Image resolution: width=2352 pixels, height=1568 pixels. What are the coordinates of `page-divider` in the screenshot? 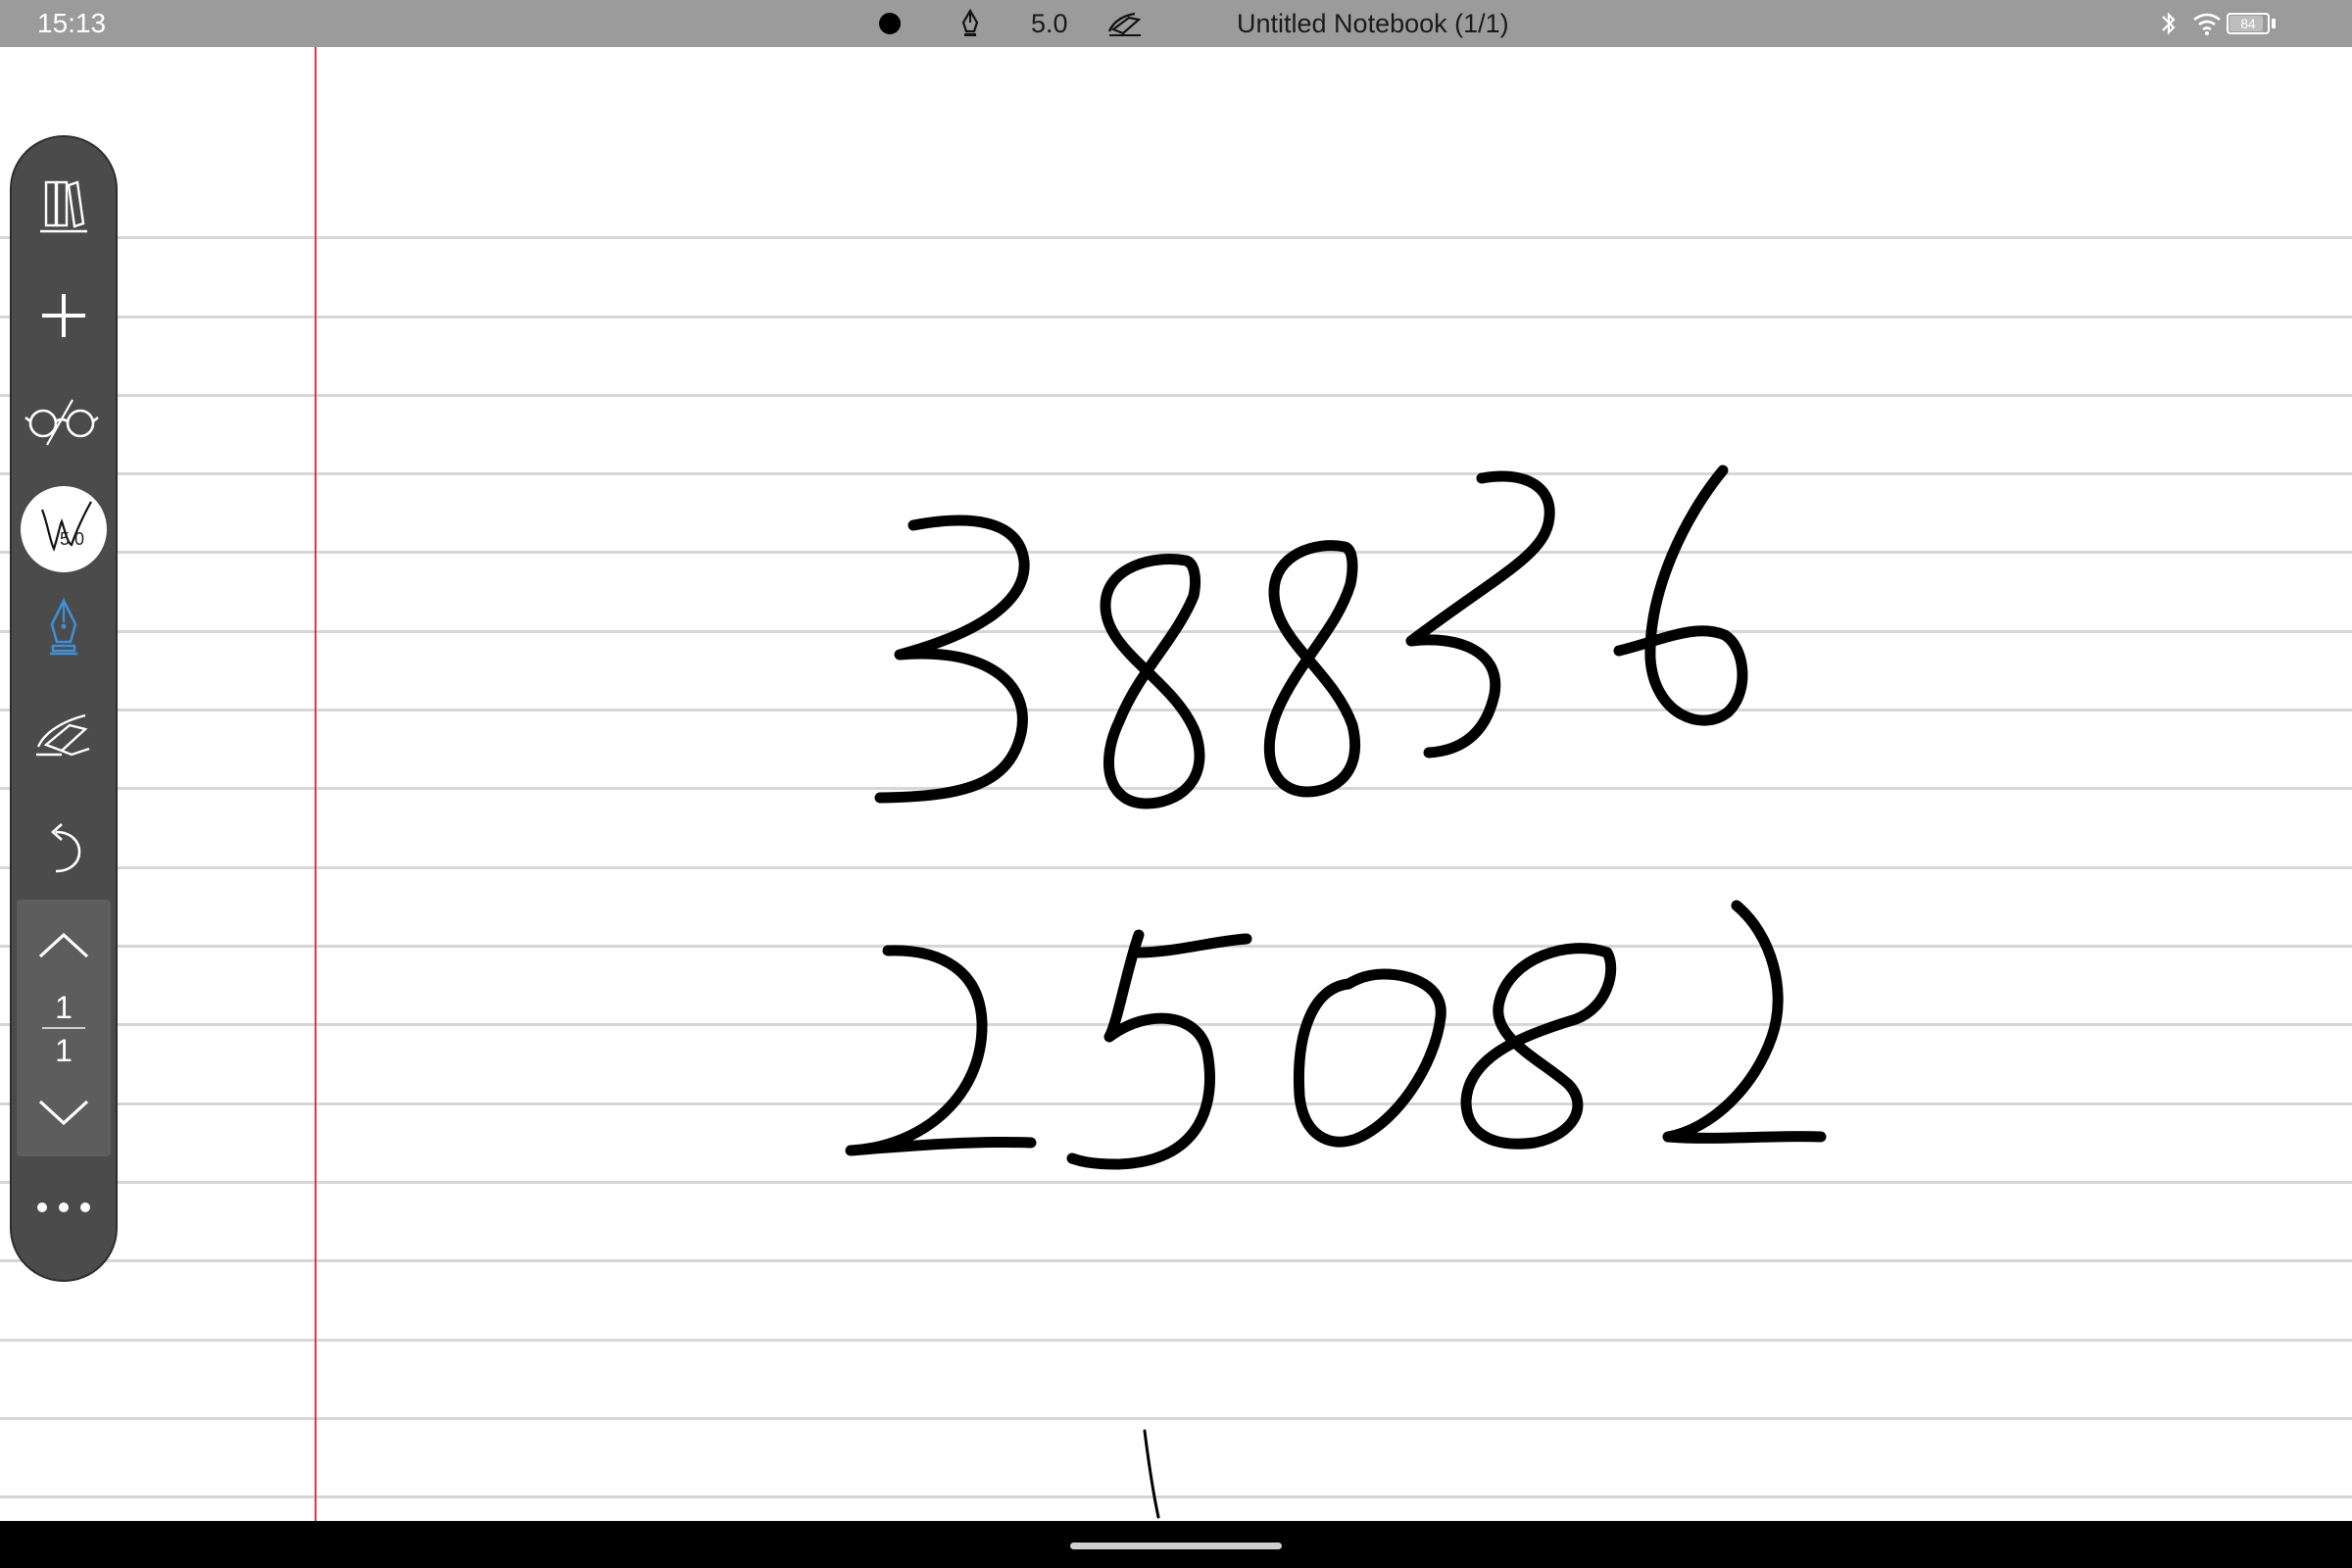 It's located at (63, 1028).